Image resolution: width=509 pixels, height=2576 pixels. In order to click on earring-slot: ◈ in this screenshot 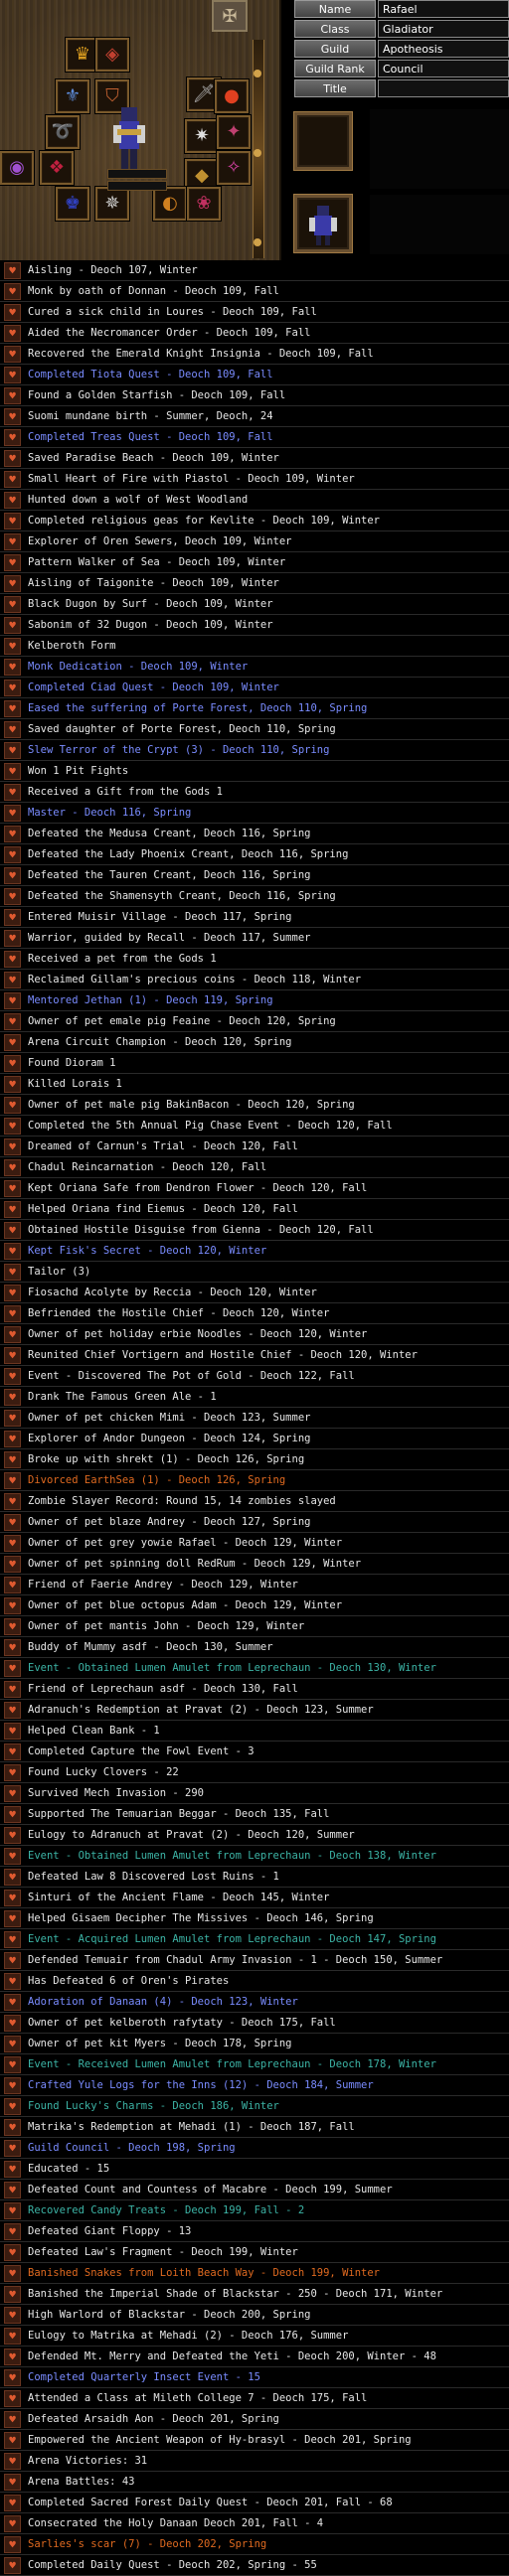, I will do `click(112, 55)`.